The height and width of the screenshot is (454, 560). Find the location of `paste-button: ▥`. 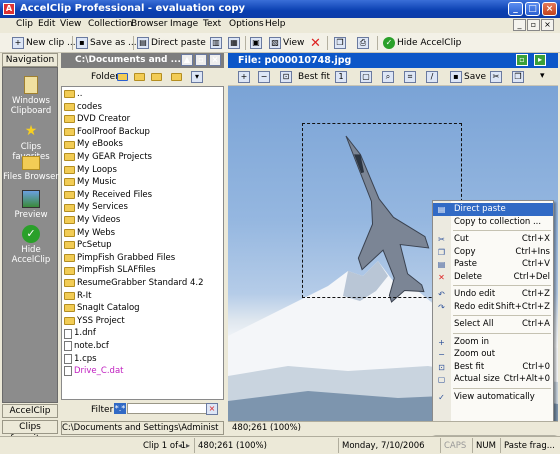

paste-button: ▥ is located at coordinates (216, 43).